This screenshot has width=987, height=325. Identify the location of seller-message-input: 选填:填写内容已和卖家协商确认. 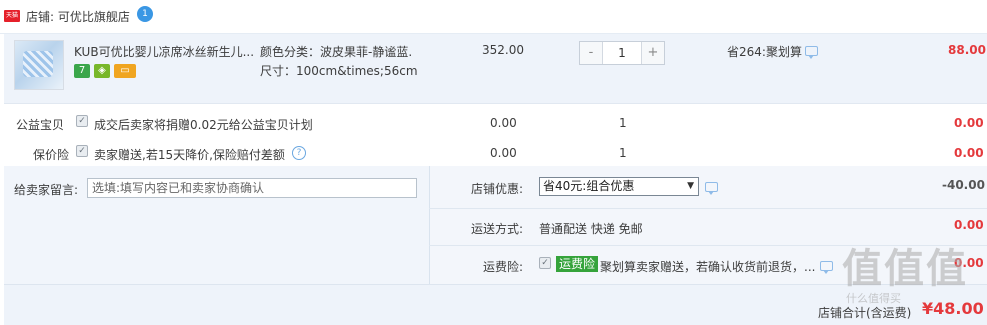
(252, 188).